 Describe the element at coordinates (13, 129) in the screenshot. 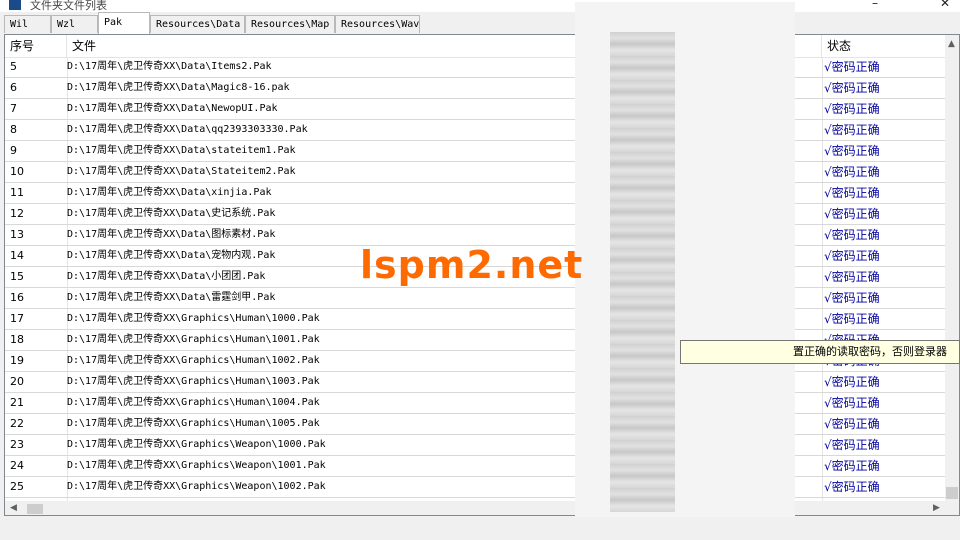

I see `row-index: 8` at that location.